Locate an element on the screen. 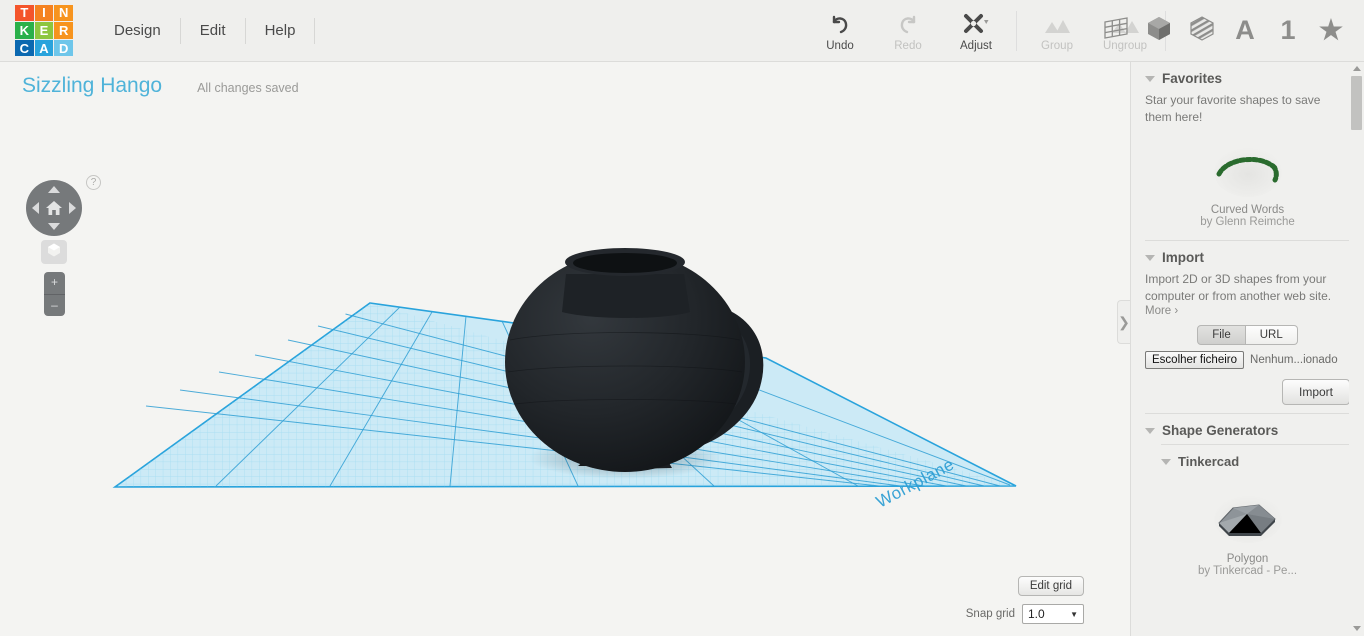 The width and height of the screenshot is (1364, 636). text-tool-icon: A is located at coordinates (1245, 30).